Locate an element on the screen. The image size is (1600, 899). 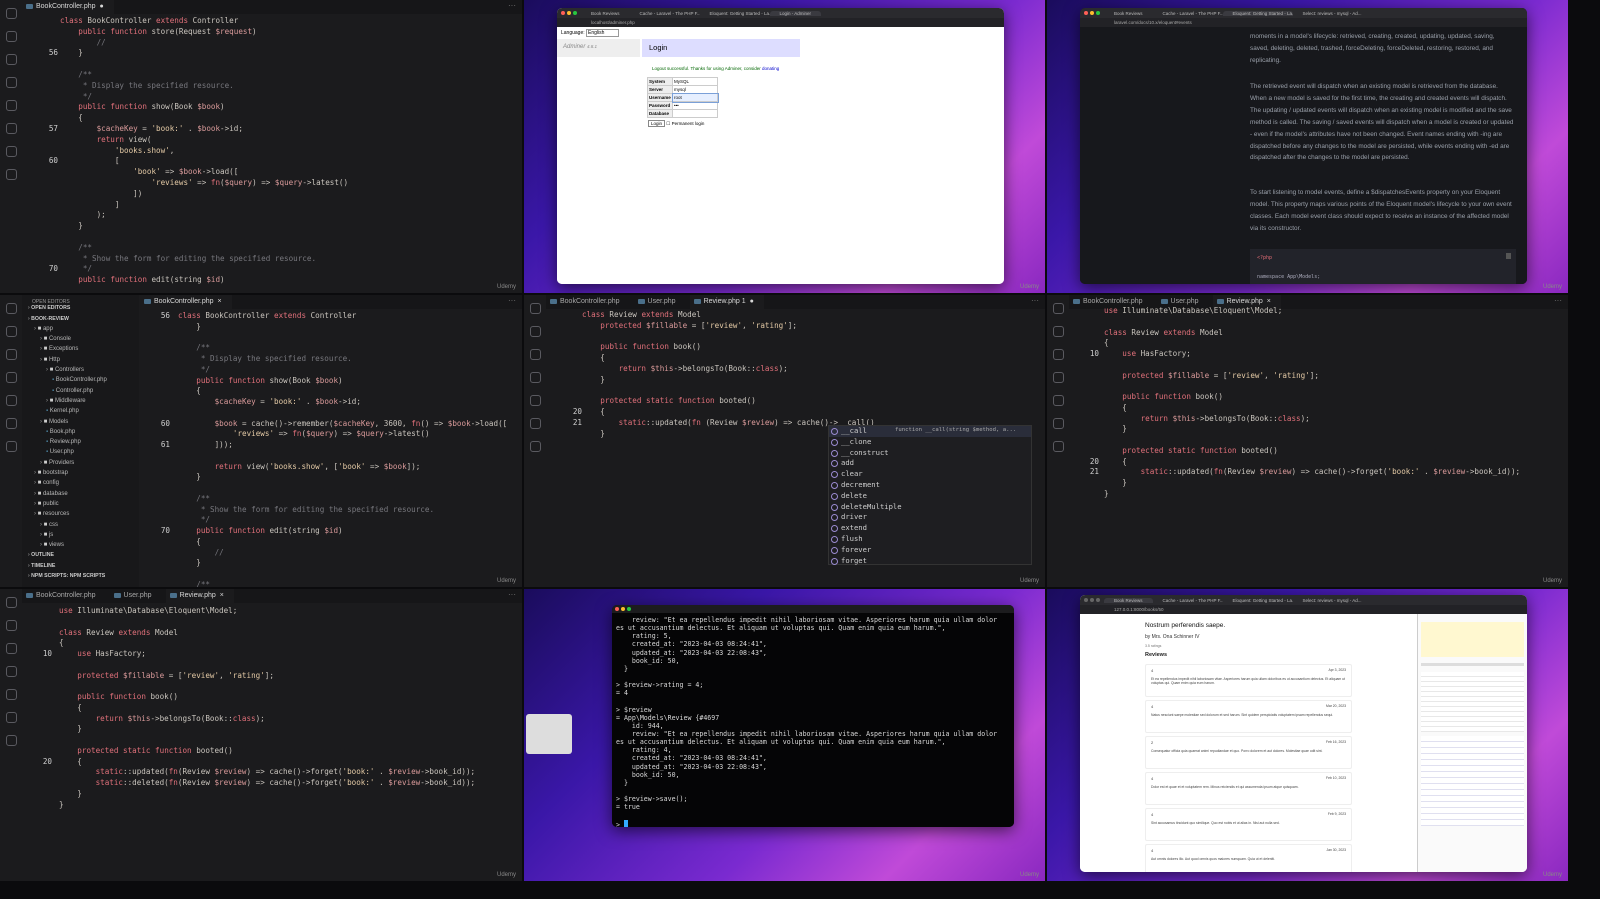
section-header: › OPEN EDITORS is located at coordinates (80, 310).